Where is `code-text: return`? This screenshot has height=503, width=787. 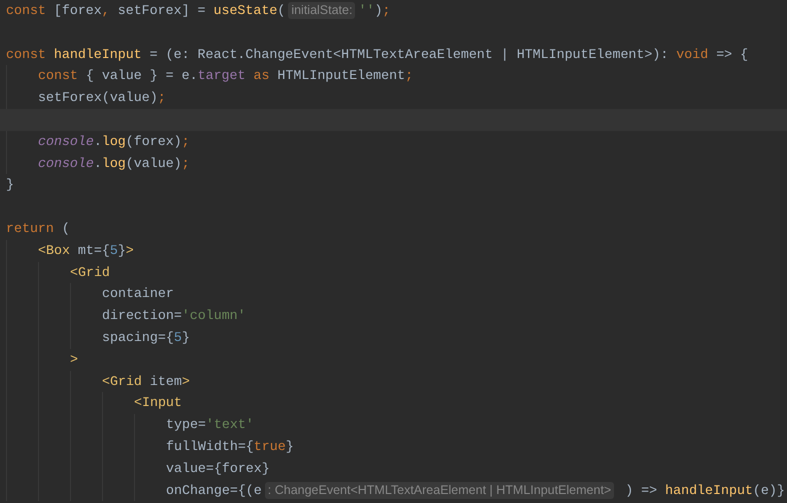 code-text: return is located at coordinates (30, 229).